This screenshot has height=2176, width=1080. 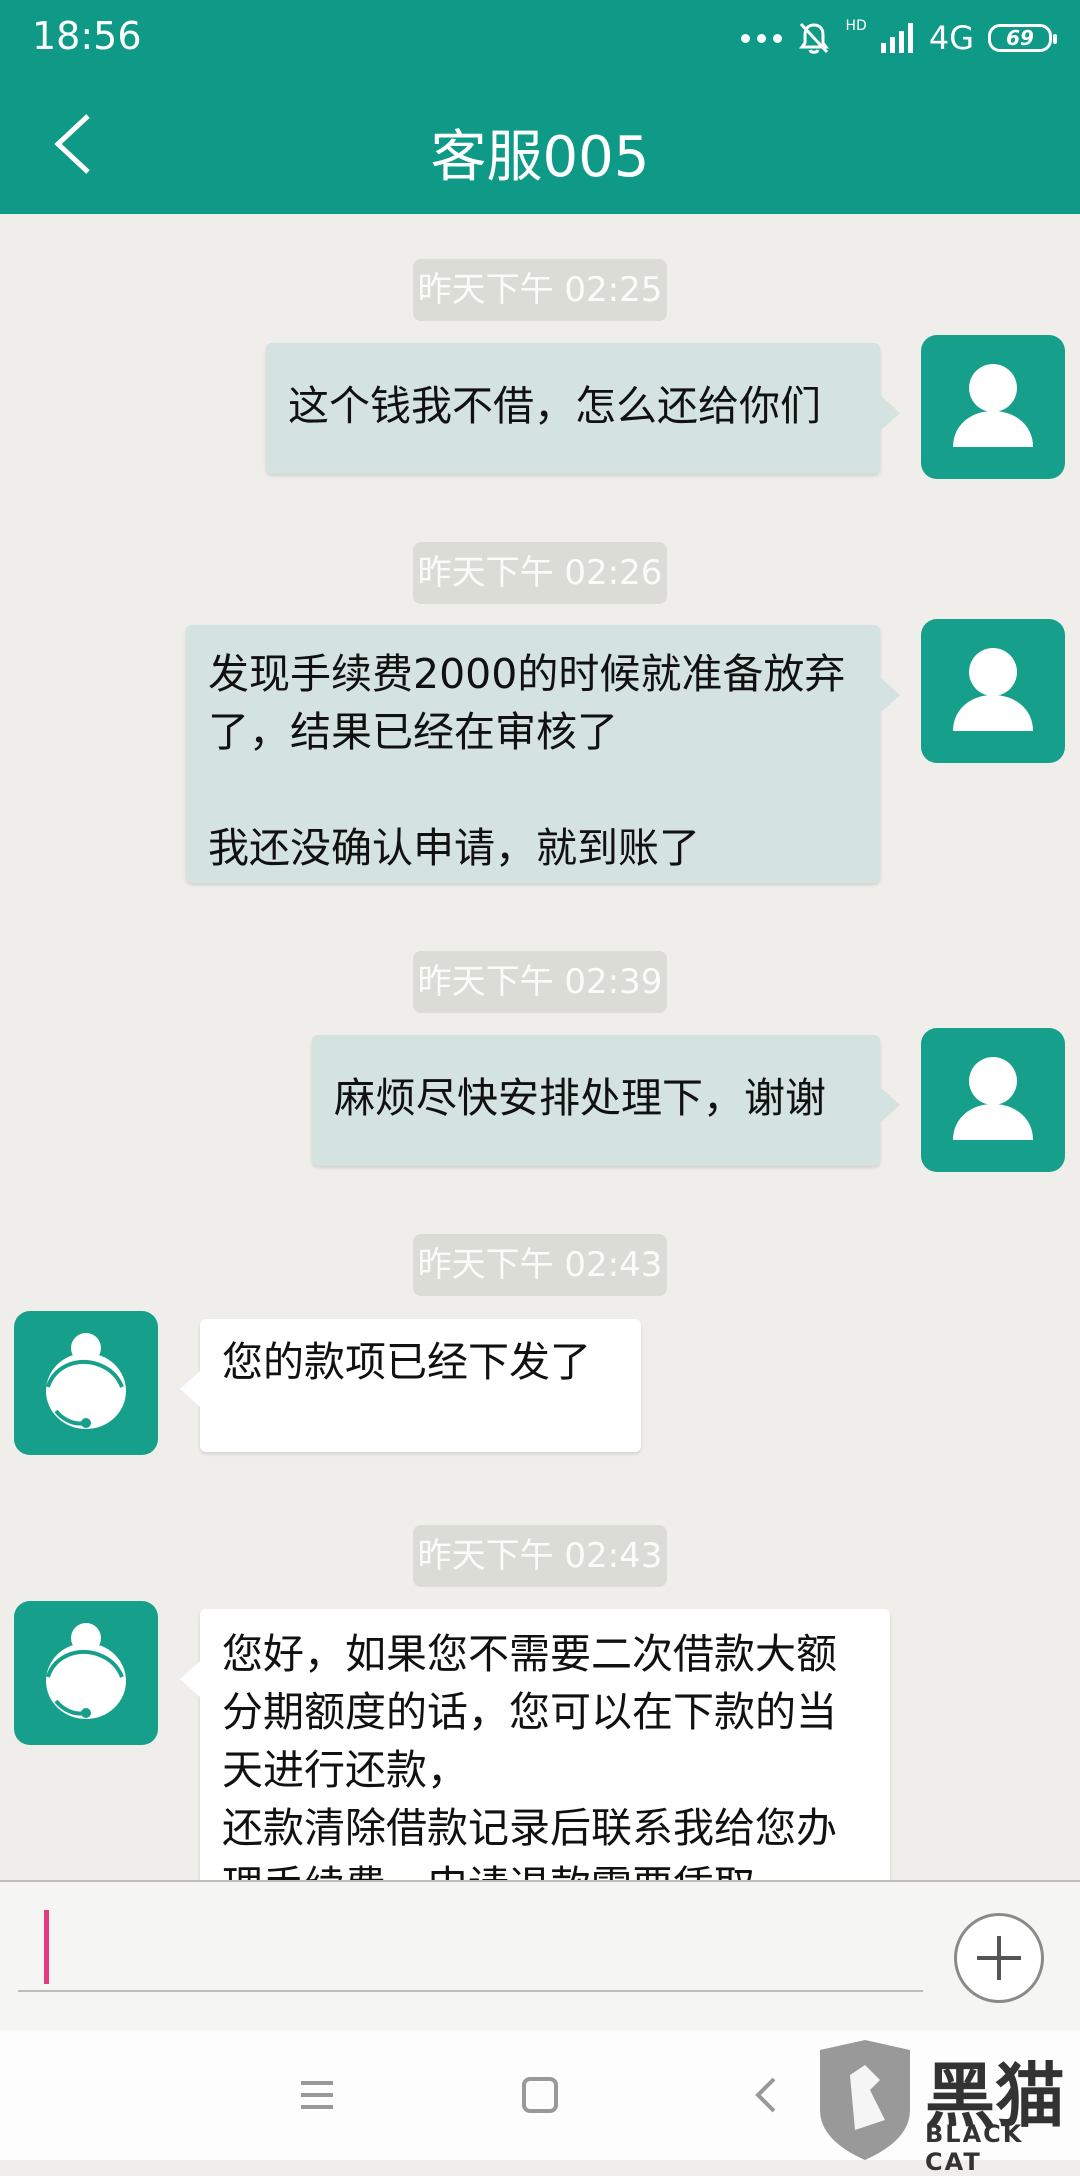 I want to click on nav-back-button, so click(x=768, y=2095).